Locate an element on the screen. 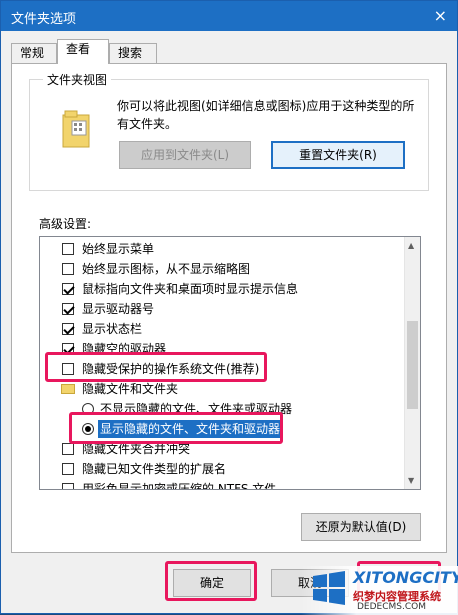 This screenshot has width=458, height=615. close-icon: × is located at coordinates (440, 15).